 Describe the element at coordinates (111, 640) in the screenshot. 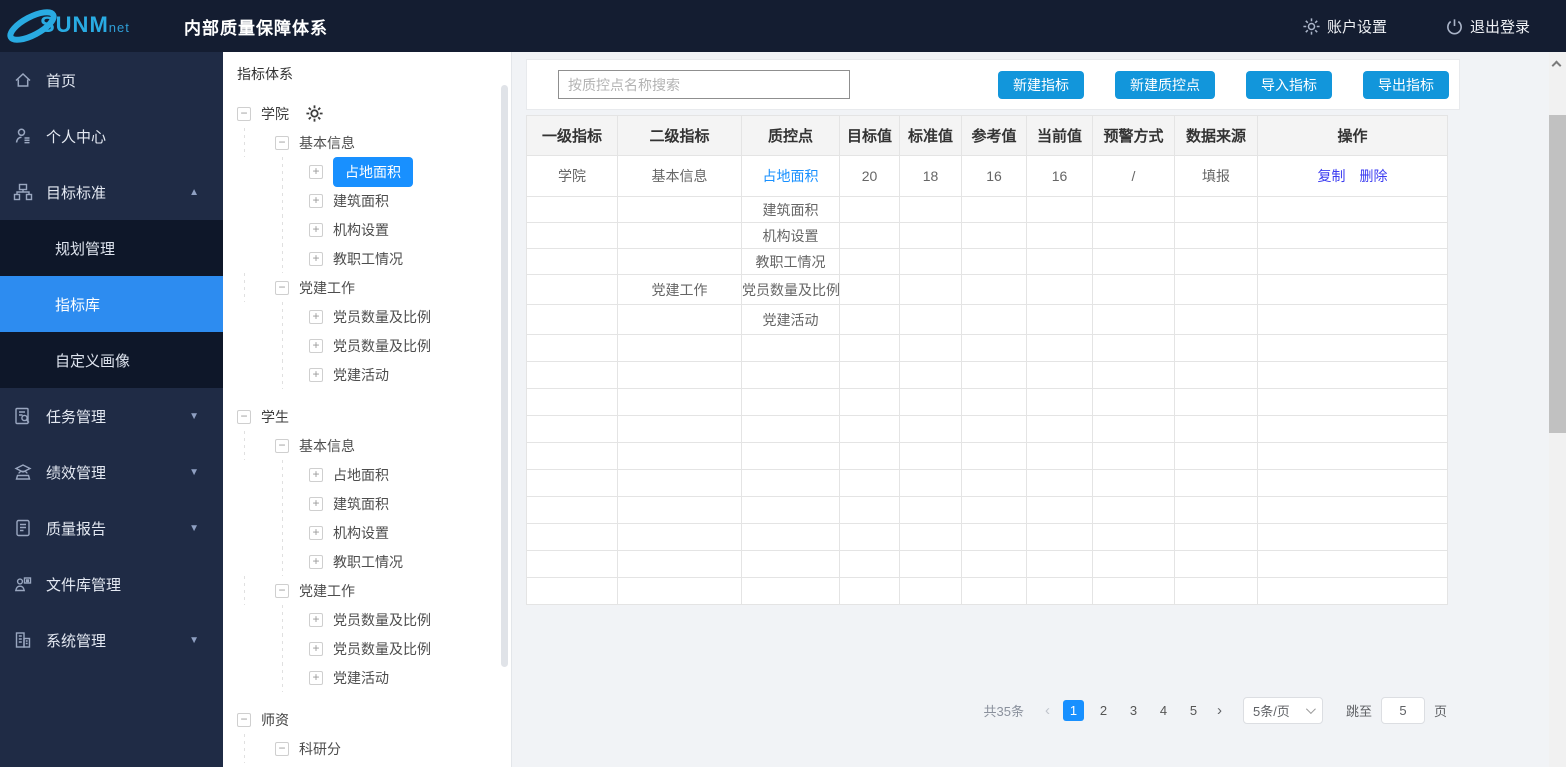

I see `sidebar-item-system-management: 系统管理 ▼` at that location.